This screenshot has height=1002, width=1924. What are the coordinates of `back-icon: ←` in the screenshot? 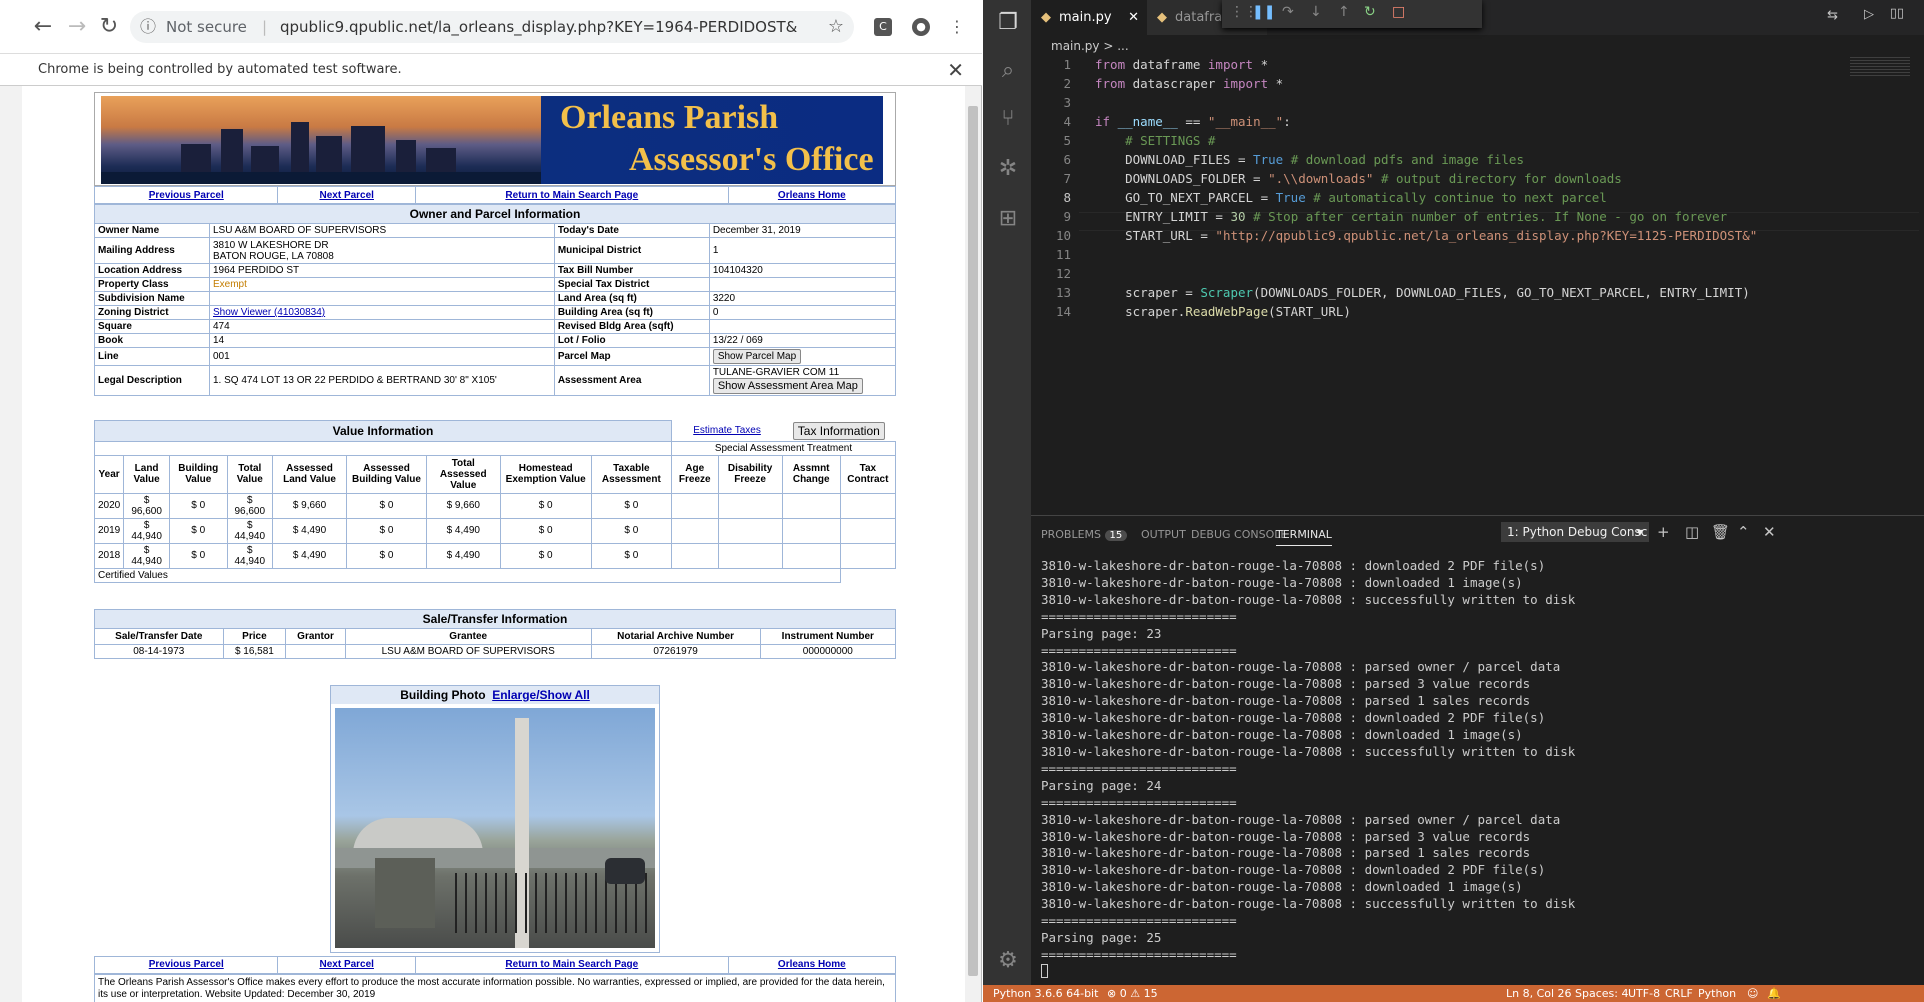 It's located at (43, 27).